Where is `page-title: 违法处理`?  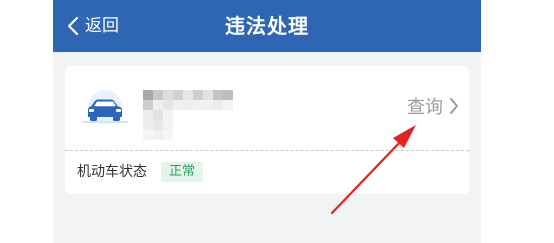
page-title: 违法处理 is located at coordinates (267, 26).